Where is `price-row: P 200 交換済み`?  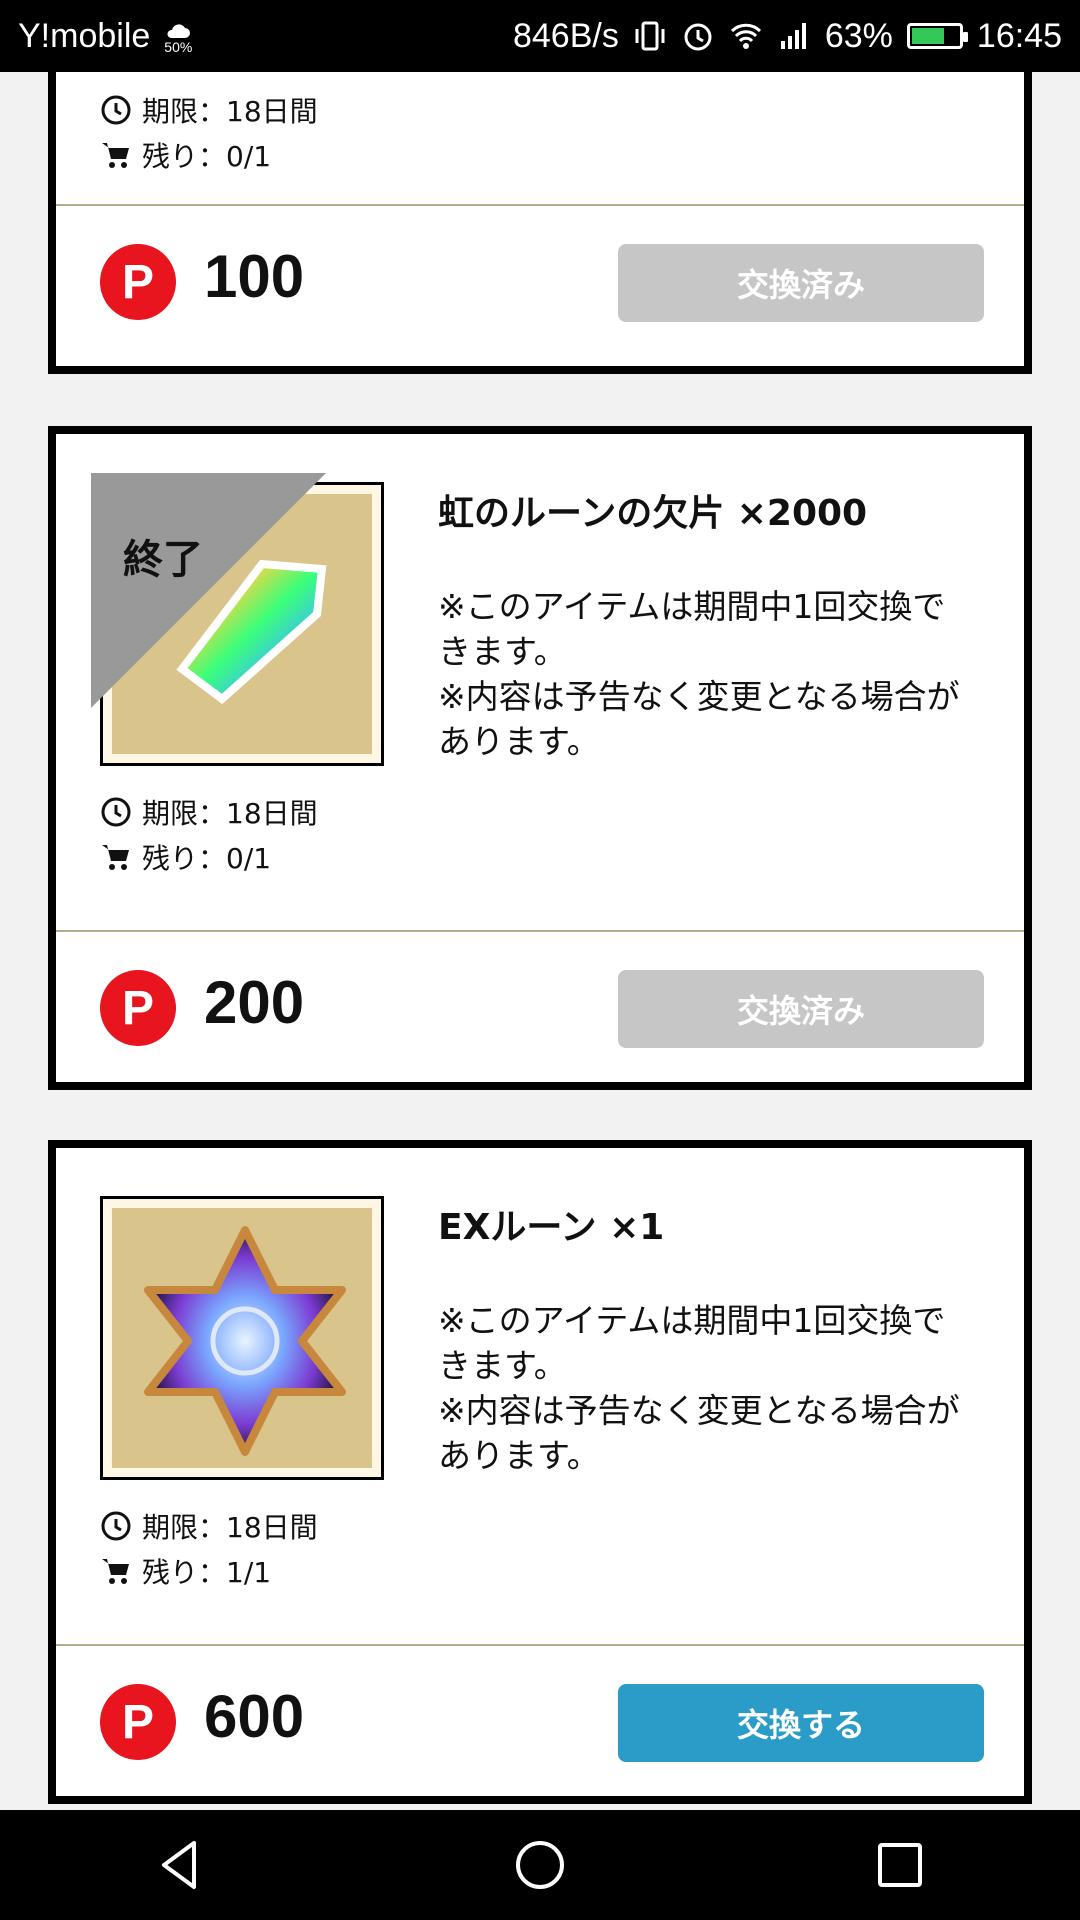 price-row: P 200 交換済み is located at coordinates (540, 1007).